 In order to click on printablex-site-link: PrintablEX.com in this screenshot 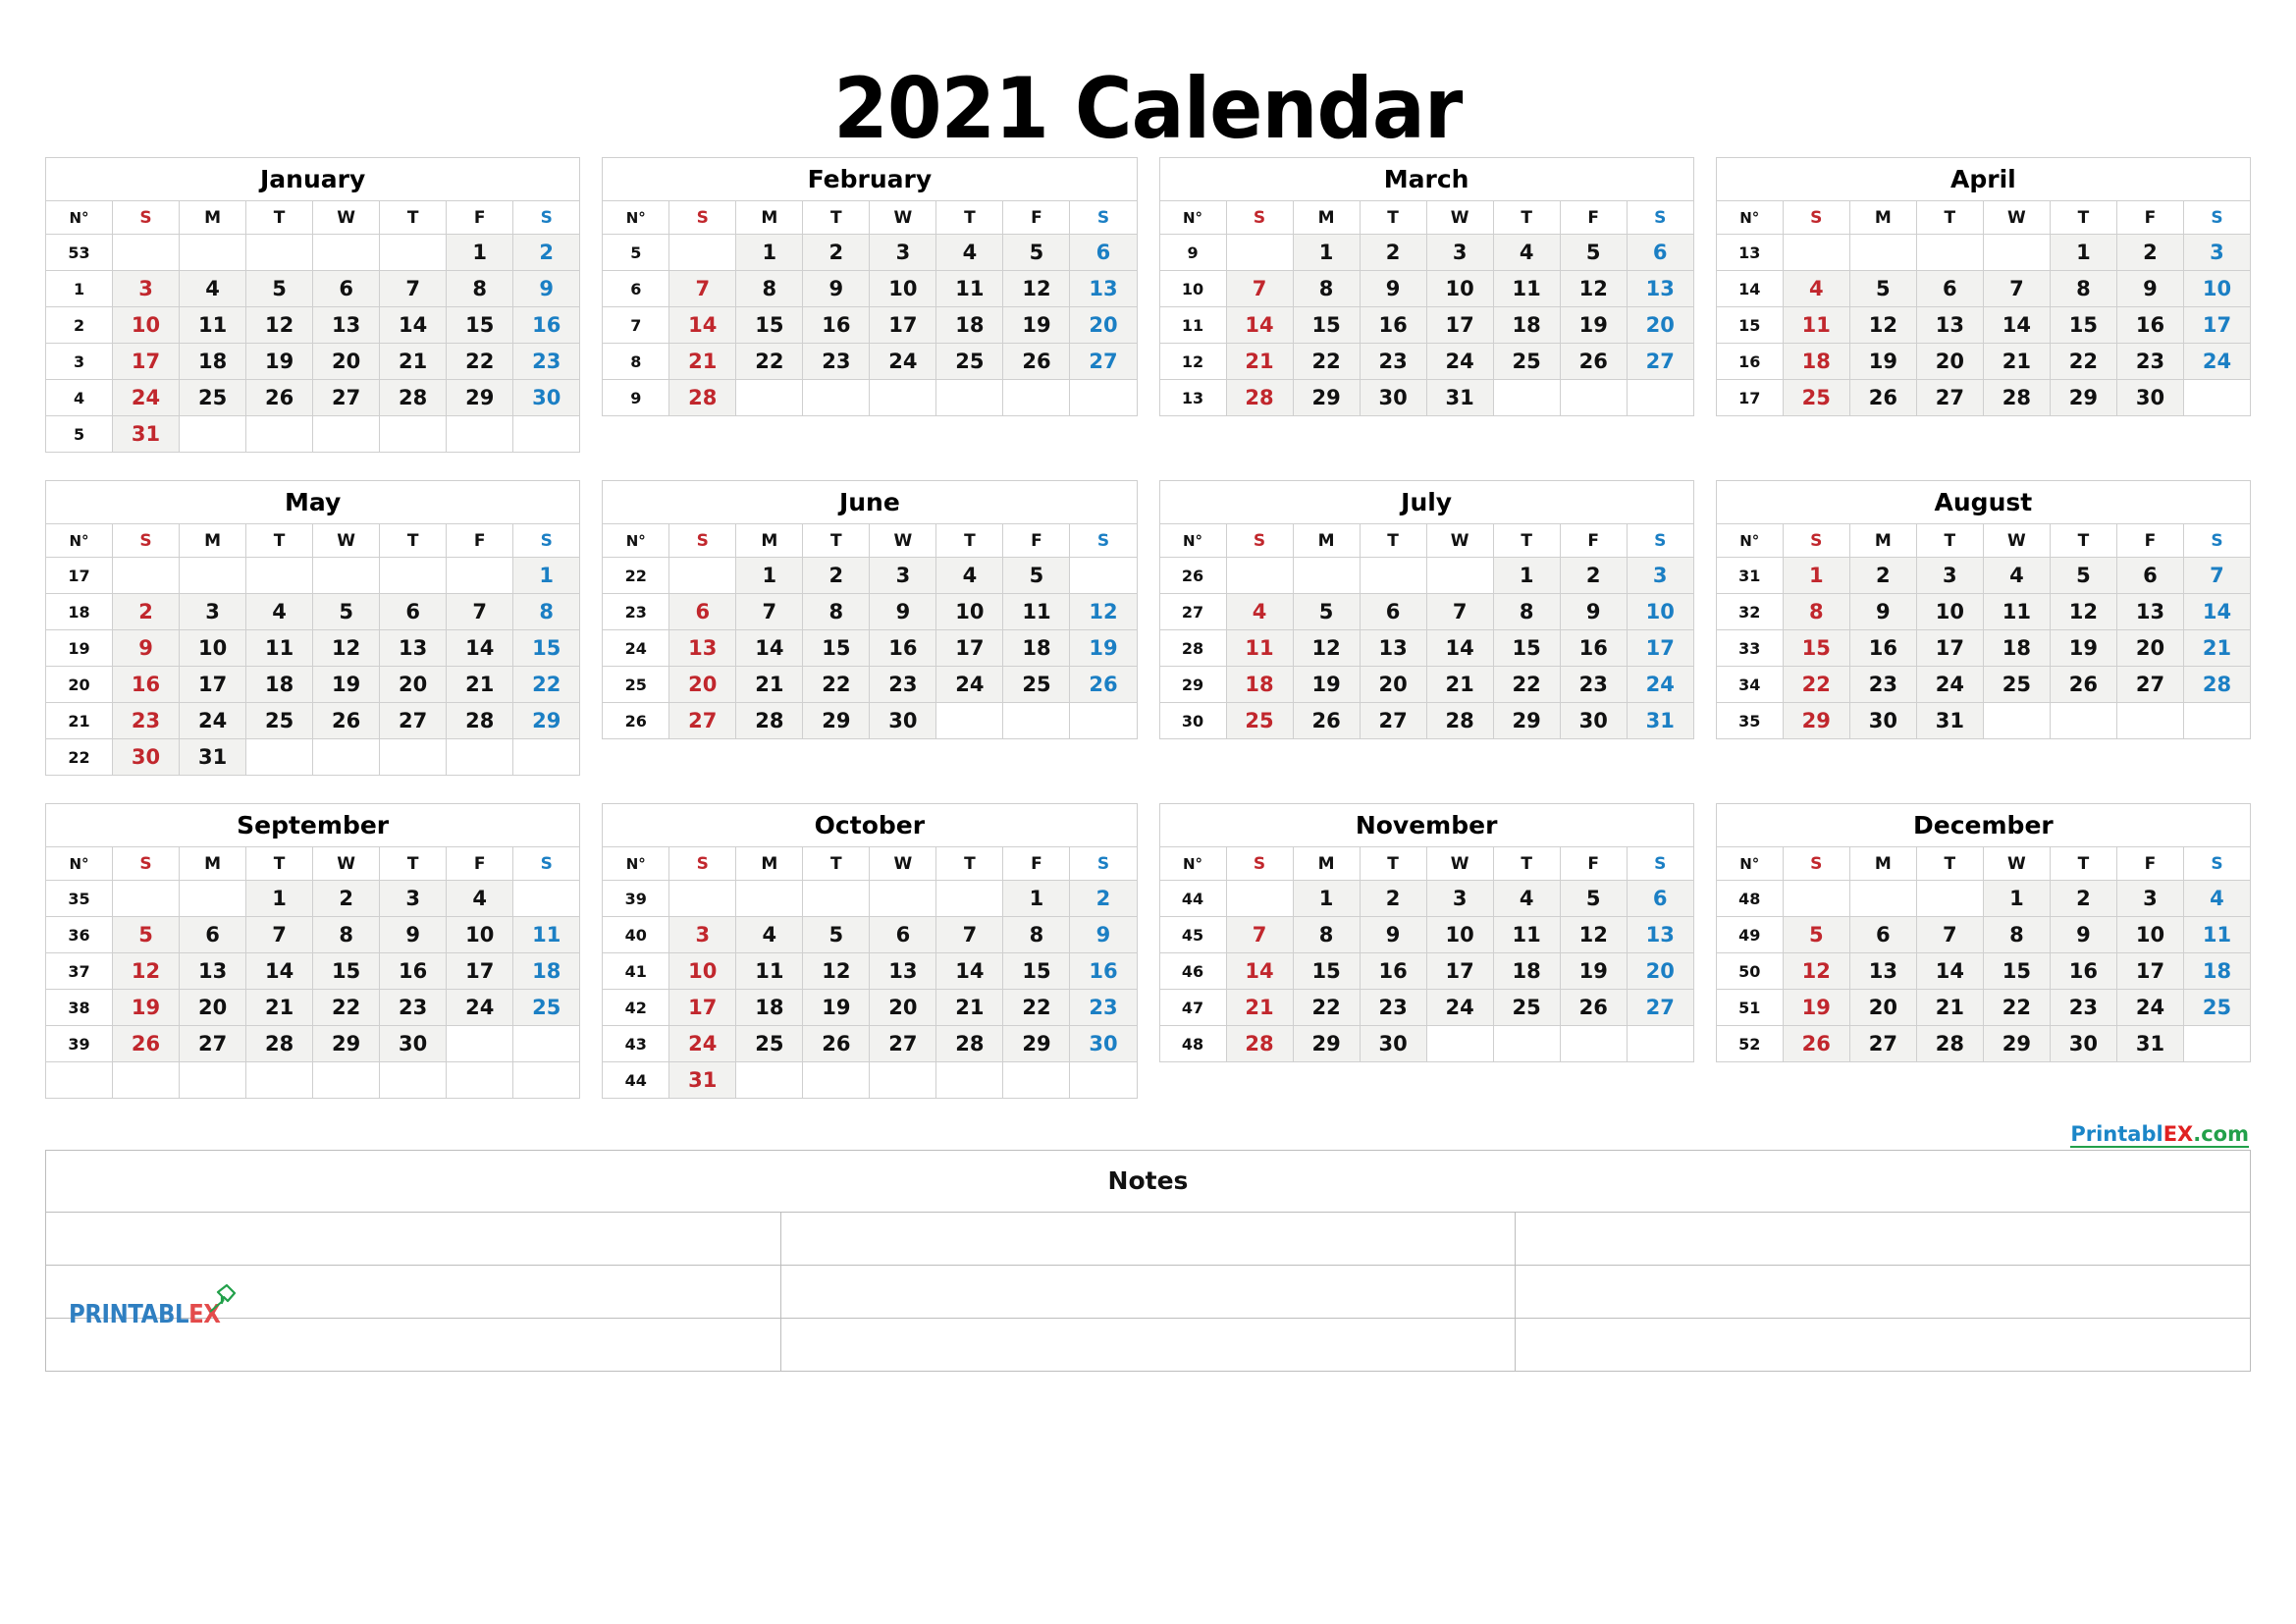, I will do `click(2159, 1135)`.